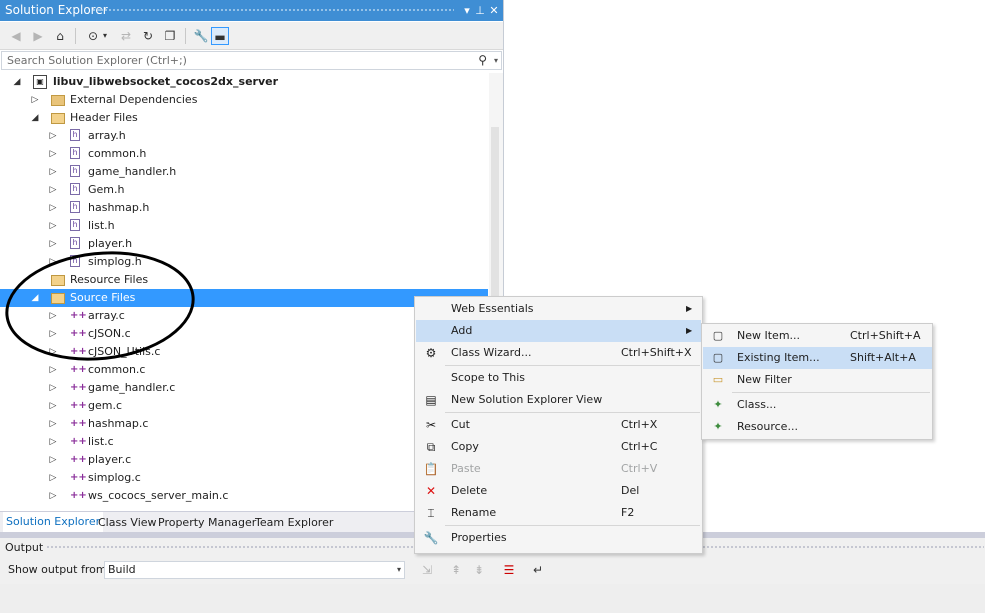  Describe the element at coordinates (431, 513) in the screenshot. I see `rename-icon: ⌶` at that location.